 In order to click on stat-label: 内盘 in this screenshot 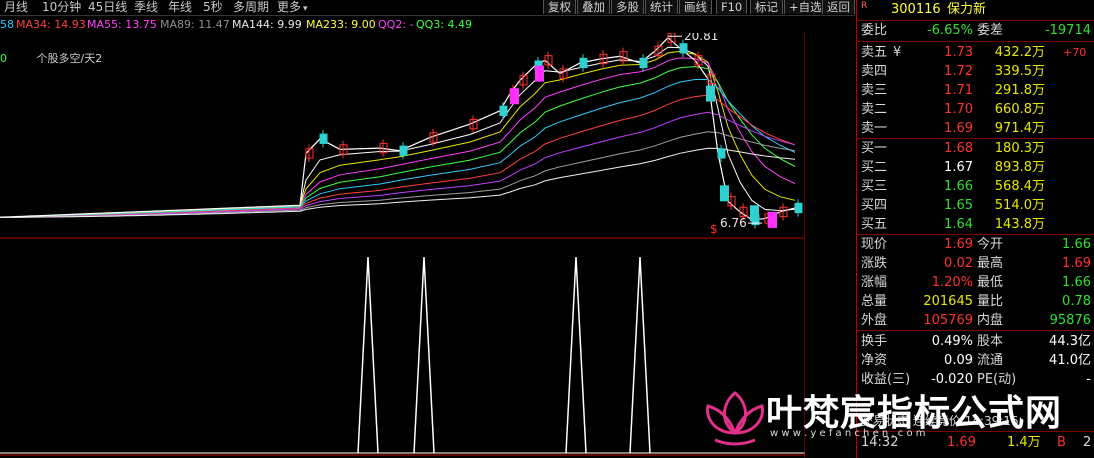, I will do `click(990, 320)`.